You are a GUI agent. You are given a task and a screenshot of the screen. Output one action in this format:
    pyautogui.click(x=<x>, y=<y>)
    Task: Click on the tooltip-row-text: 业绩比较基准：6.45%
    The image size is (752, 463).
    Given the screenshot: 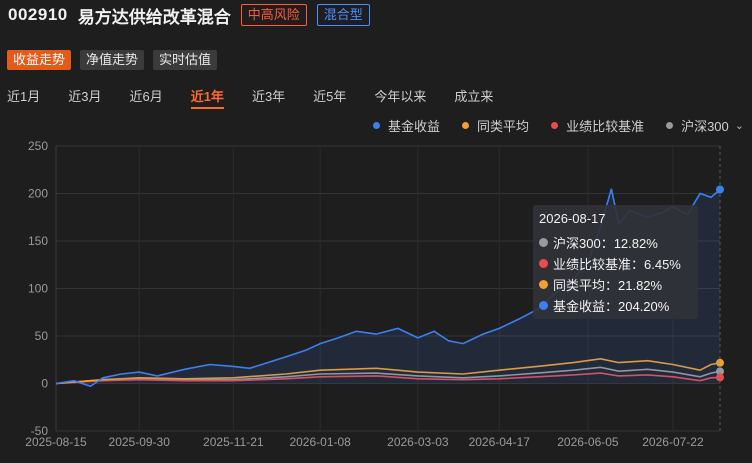 What is the action you would take?
    pyautogui.click(x=617, y=264)
    